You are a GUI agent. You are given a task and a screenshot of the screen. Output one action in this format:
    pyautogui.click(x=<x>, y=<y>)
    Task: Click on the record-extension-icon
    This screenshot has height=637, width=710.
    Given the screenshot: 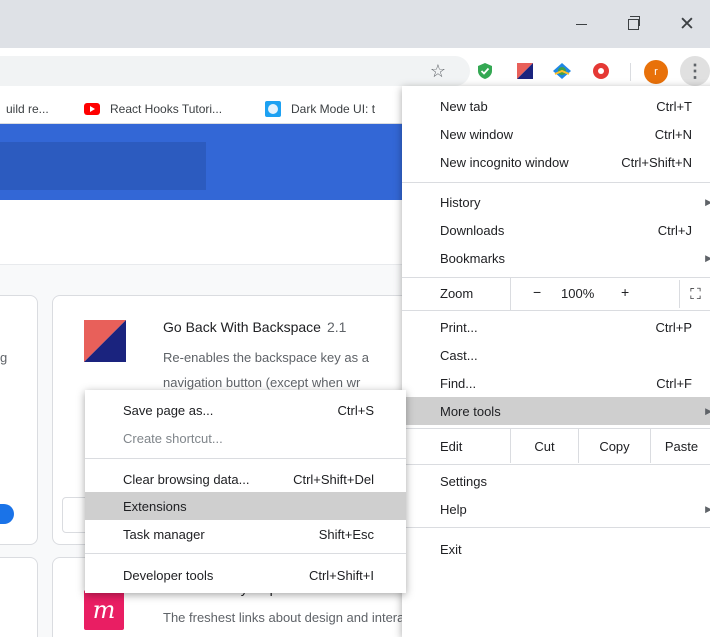 What is the action you would take?
    pyautogui.click(x=601, y=71)
    